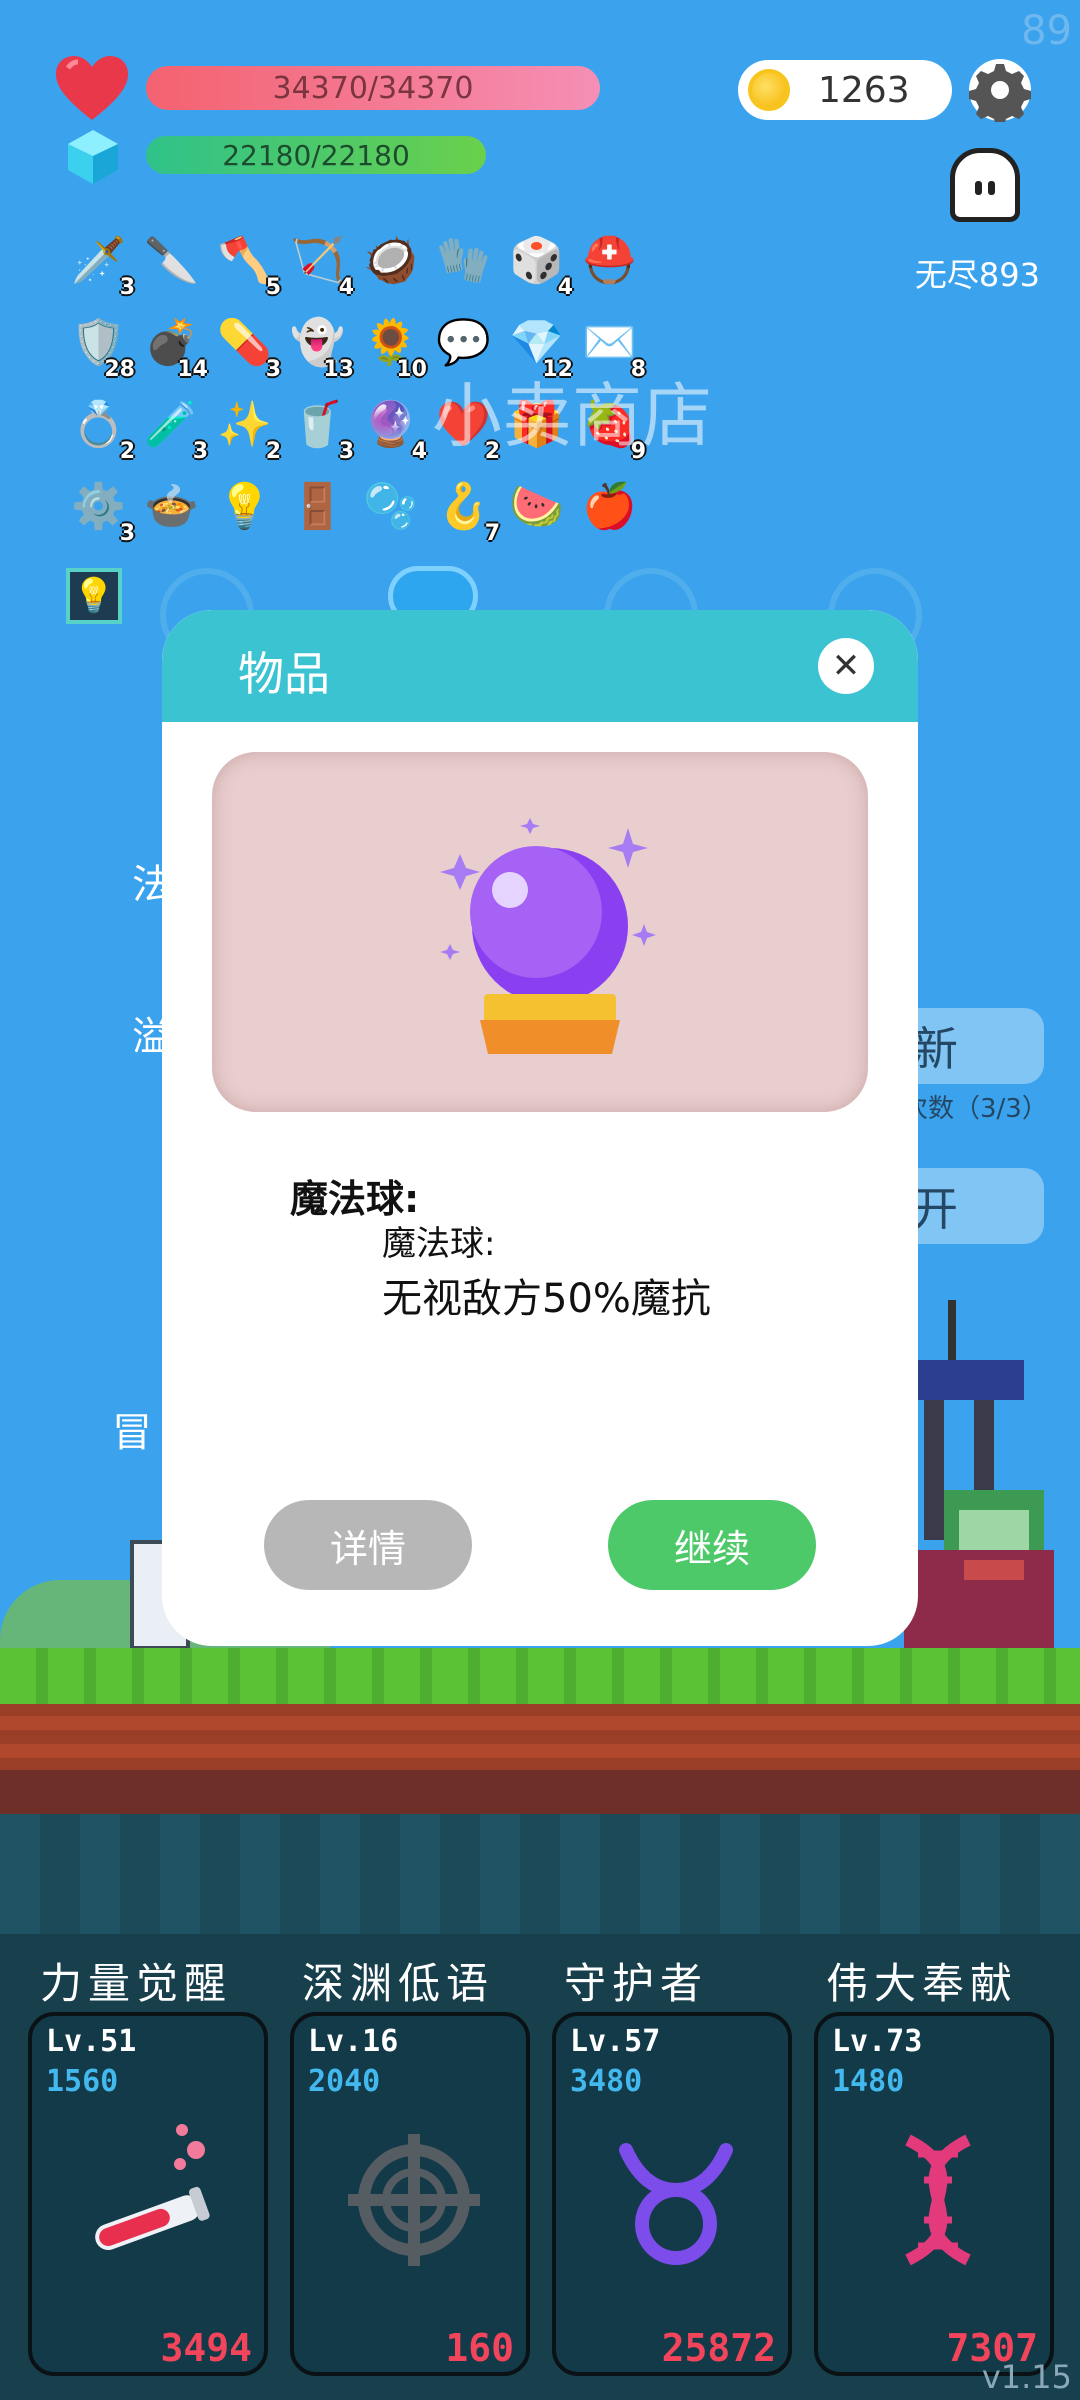 This screenshot has width=1080, height=2400. I want to click on skill-card: Lv.51 1560 3494, so click(148, 2194).